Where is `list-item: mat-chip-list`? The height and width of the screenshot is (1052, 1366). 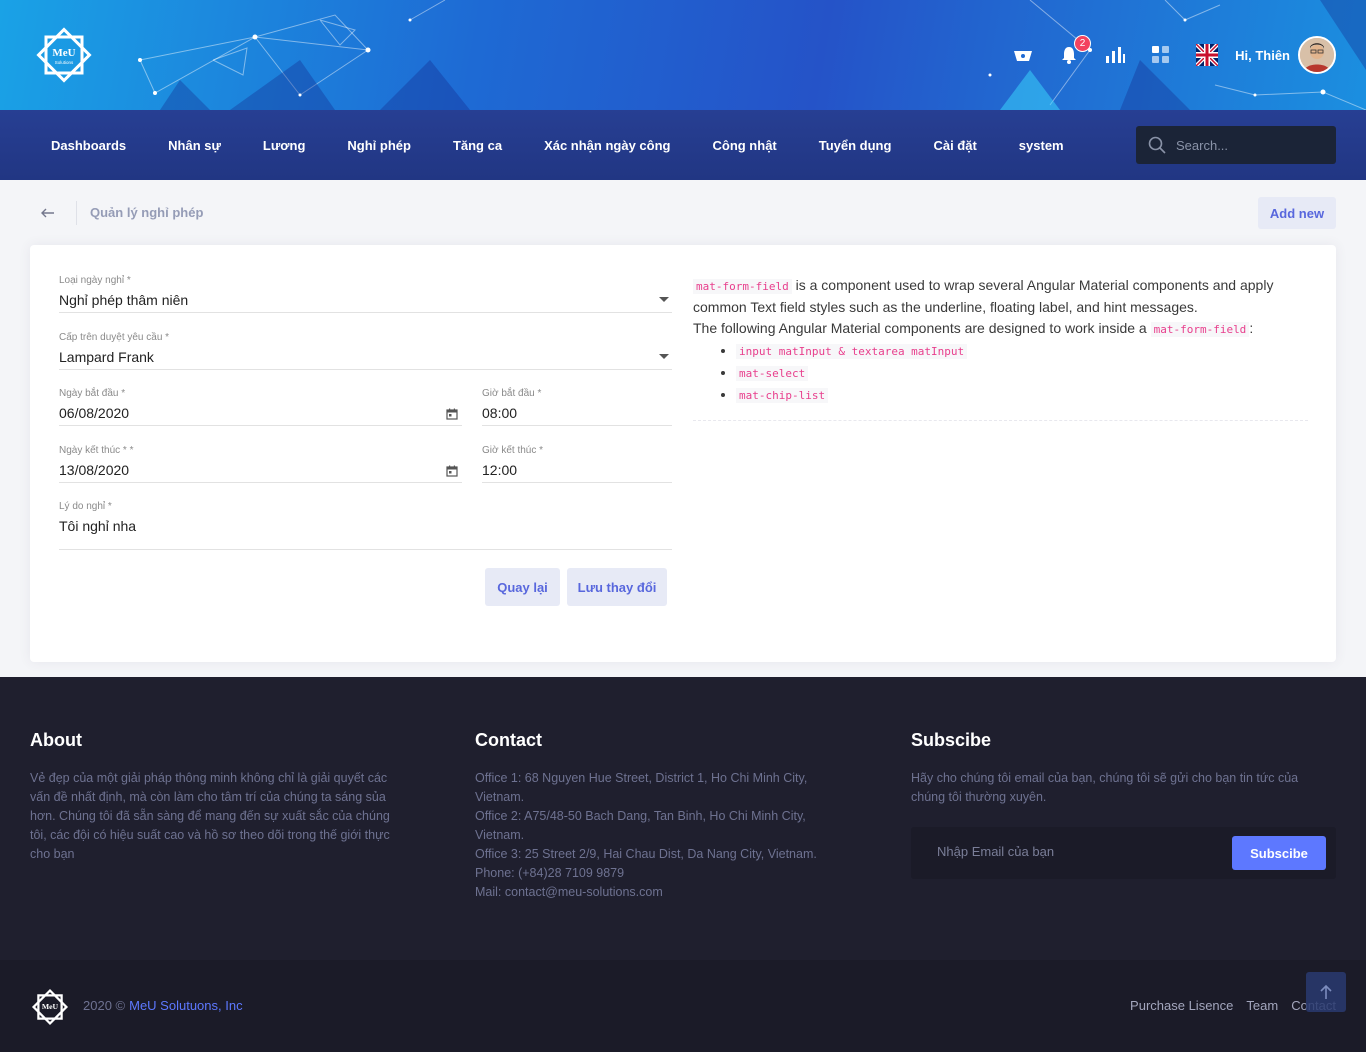 list-item: mat-chip-list is located at coordinates (1022, 395).